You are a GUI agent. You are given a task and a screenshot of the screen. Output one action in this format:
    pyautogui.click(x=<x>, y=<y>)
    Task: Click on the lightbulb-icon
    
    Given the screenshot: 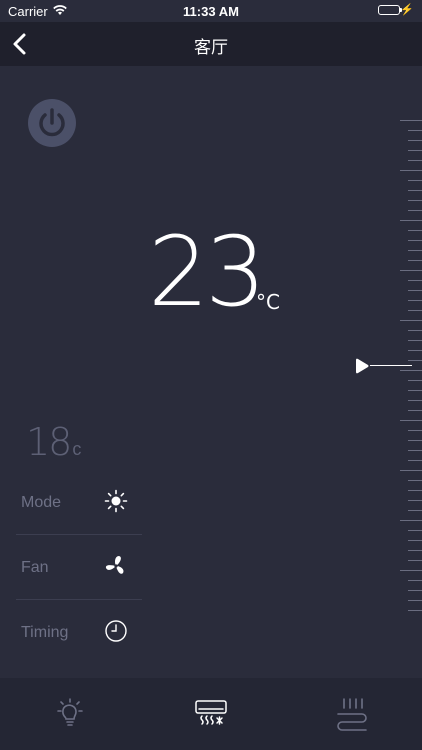 What is the action you would take?
    pyautogui.click(x=70, y=712)
    